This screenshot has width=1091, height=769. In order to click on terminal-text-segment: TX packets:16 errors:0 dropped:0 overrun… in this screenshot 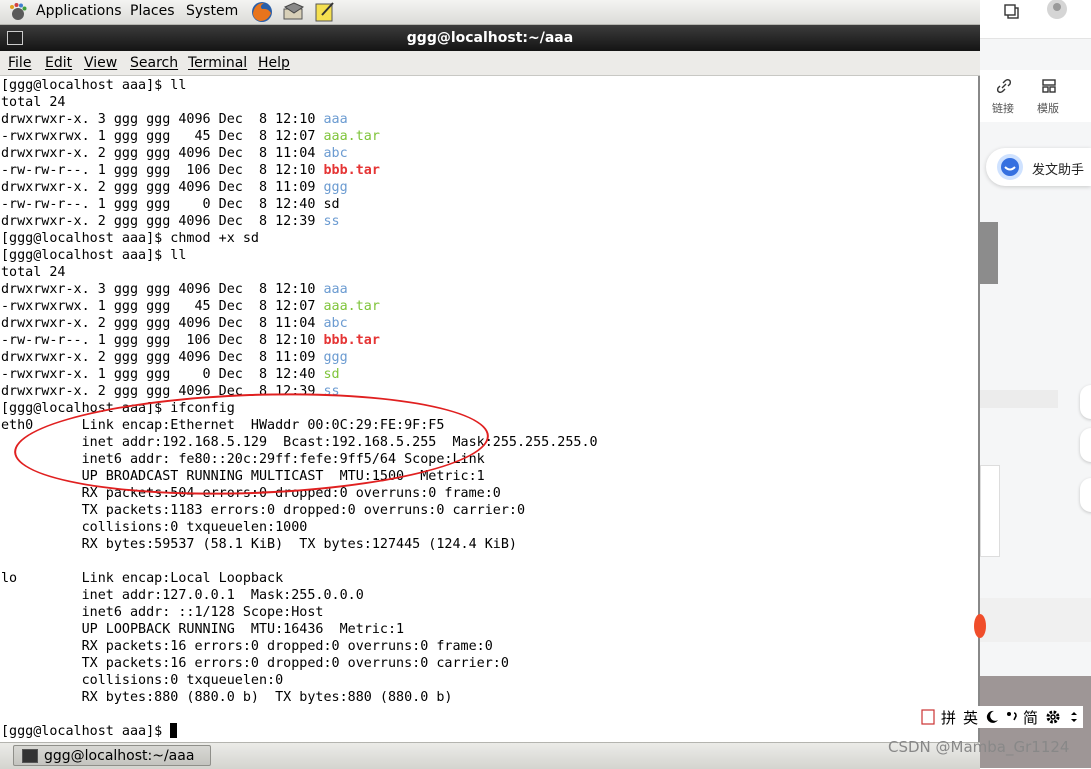, I will do `click(255, 663)`.